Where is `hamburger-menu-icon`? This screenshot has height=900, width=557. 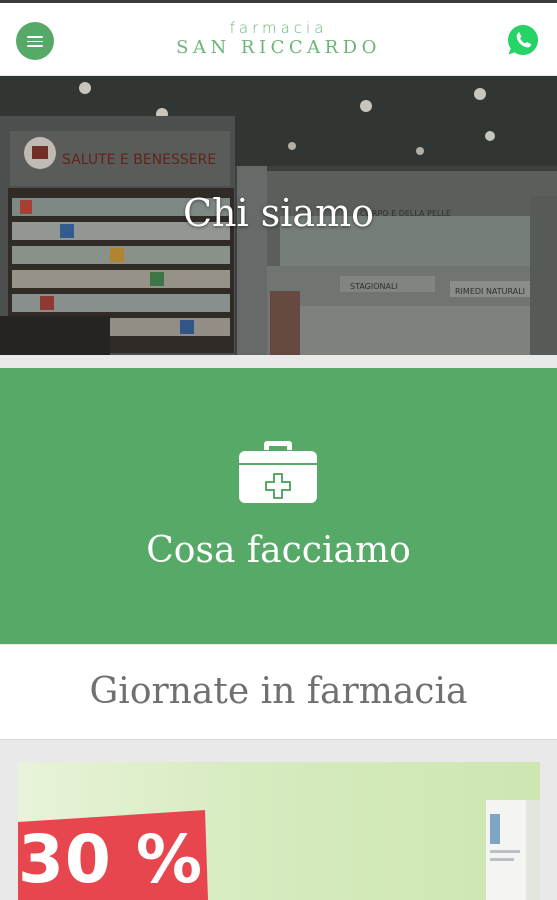 hamburger-menu-icon is located at coordinates (35, 41).